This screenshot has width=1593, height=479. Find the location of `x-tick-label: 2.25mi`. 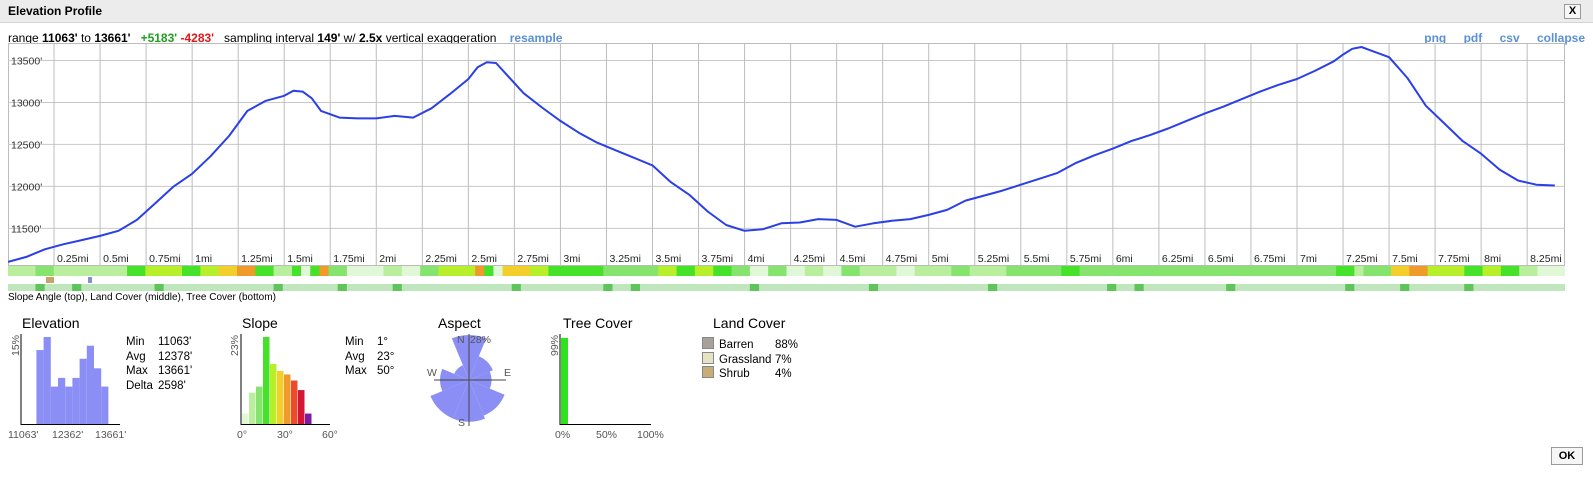

x-tick-label: 2.25mi is located at coordinates (441, 259).